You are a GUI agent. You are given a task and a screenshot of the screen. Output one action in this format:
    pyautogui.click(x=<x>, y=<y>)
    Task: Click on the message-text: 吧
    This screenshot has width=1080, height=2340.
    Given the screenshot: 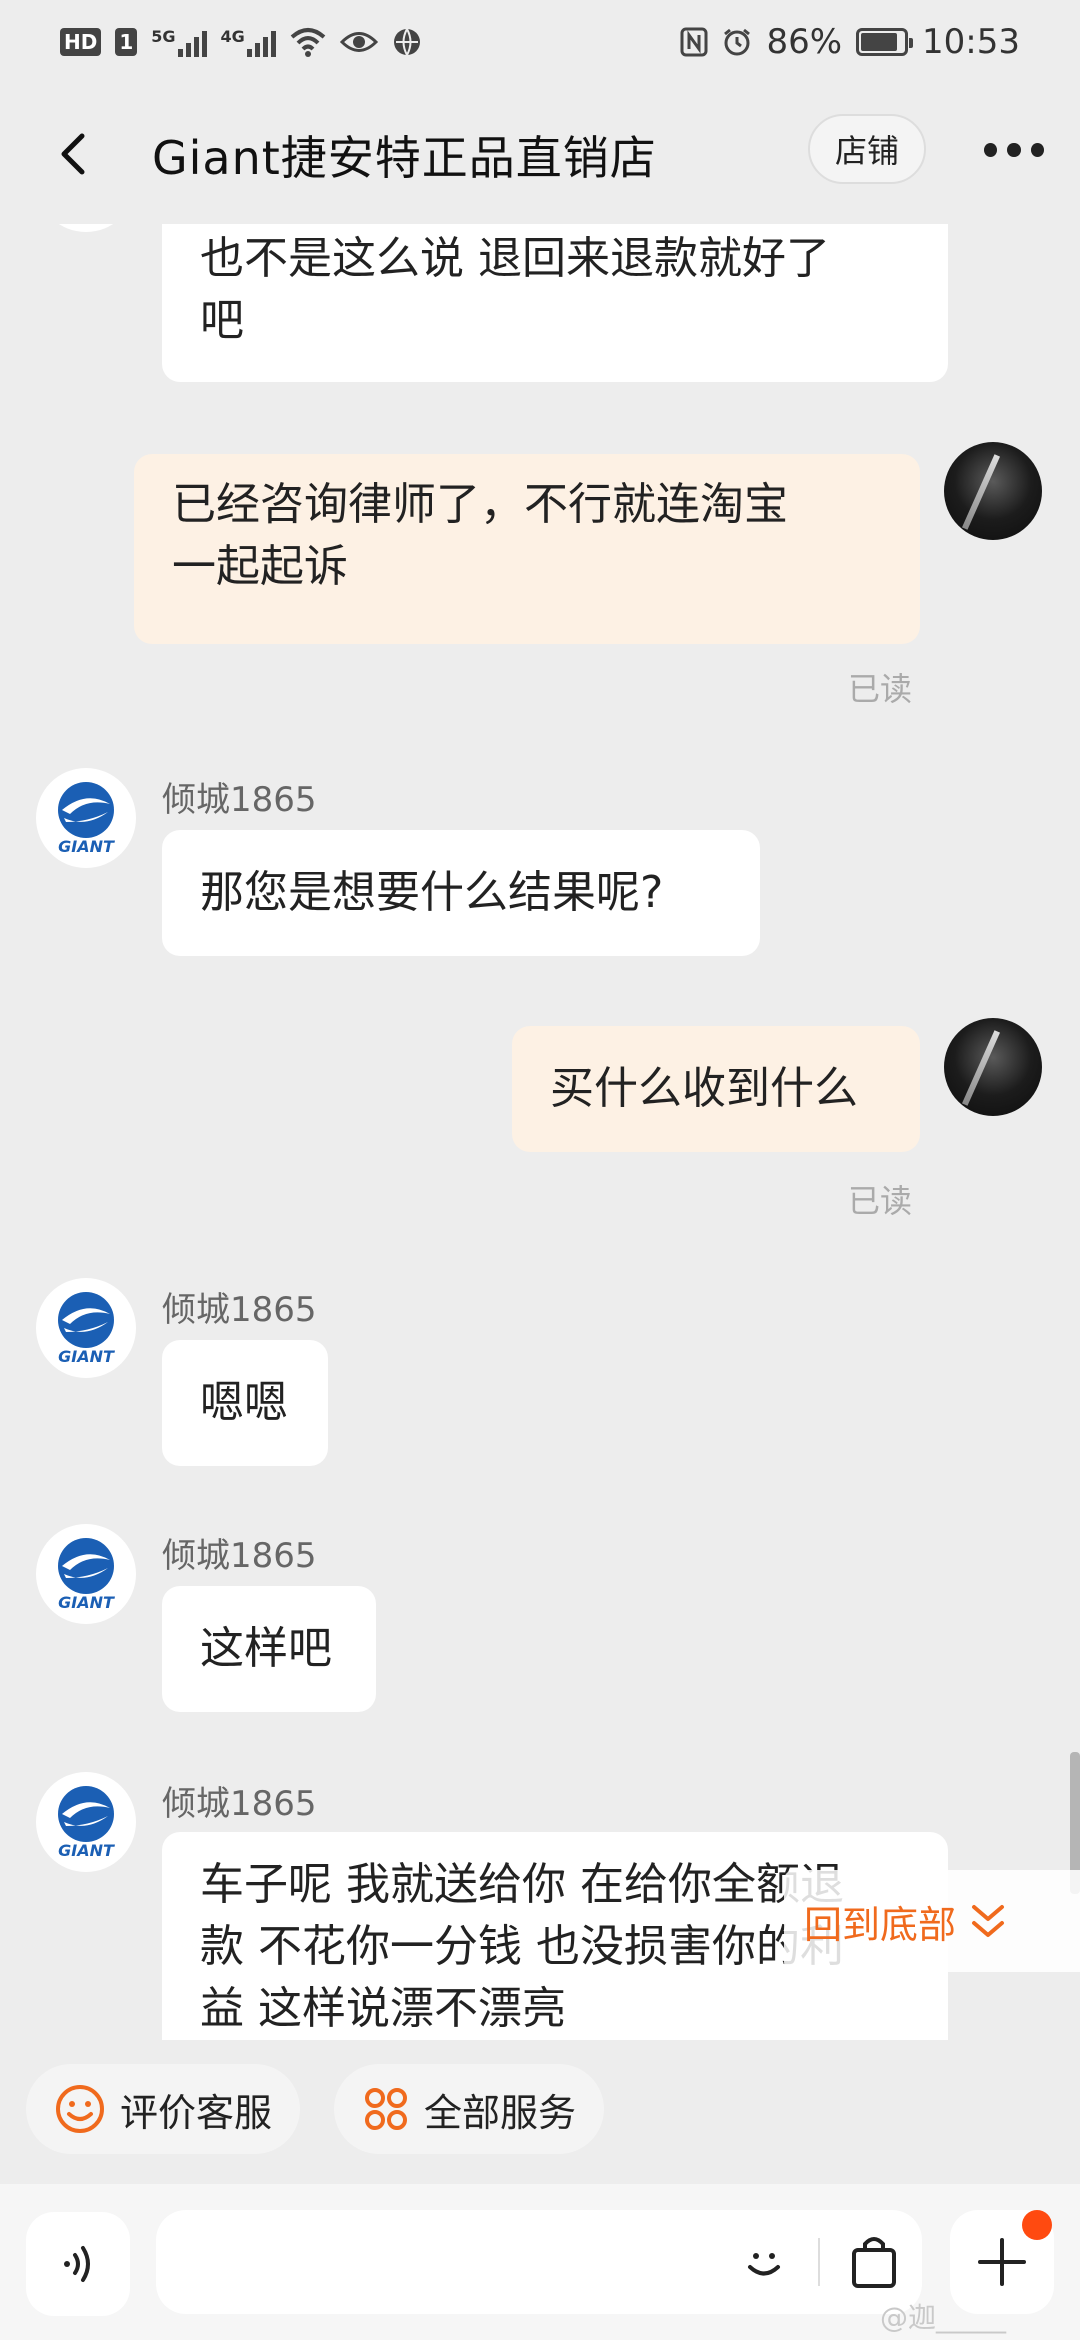 What is the action you would take?
    pyautogui.click(x=222, y=320)
    